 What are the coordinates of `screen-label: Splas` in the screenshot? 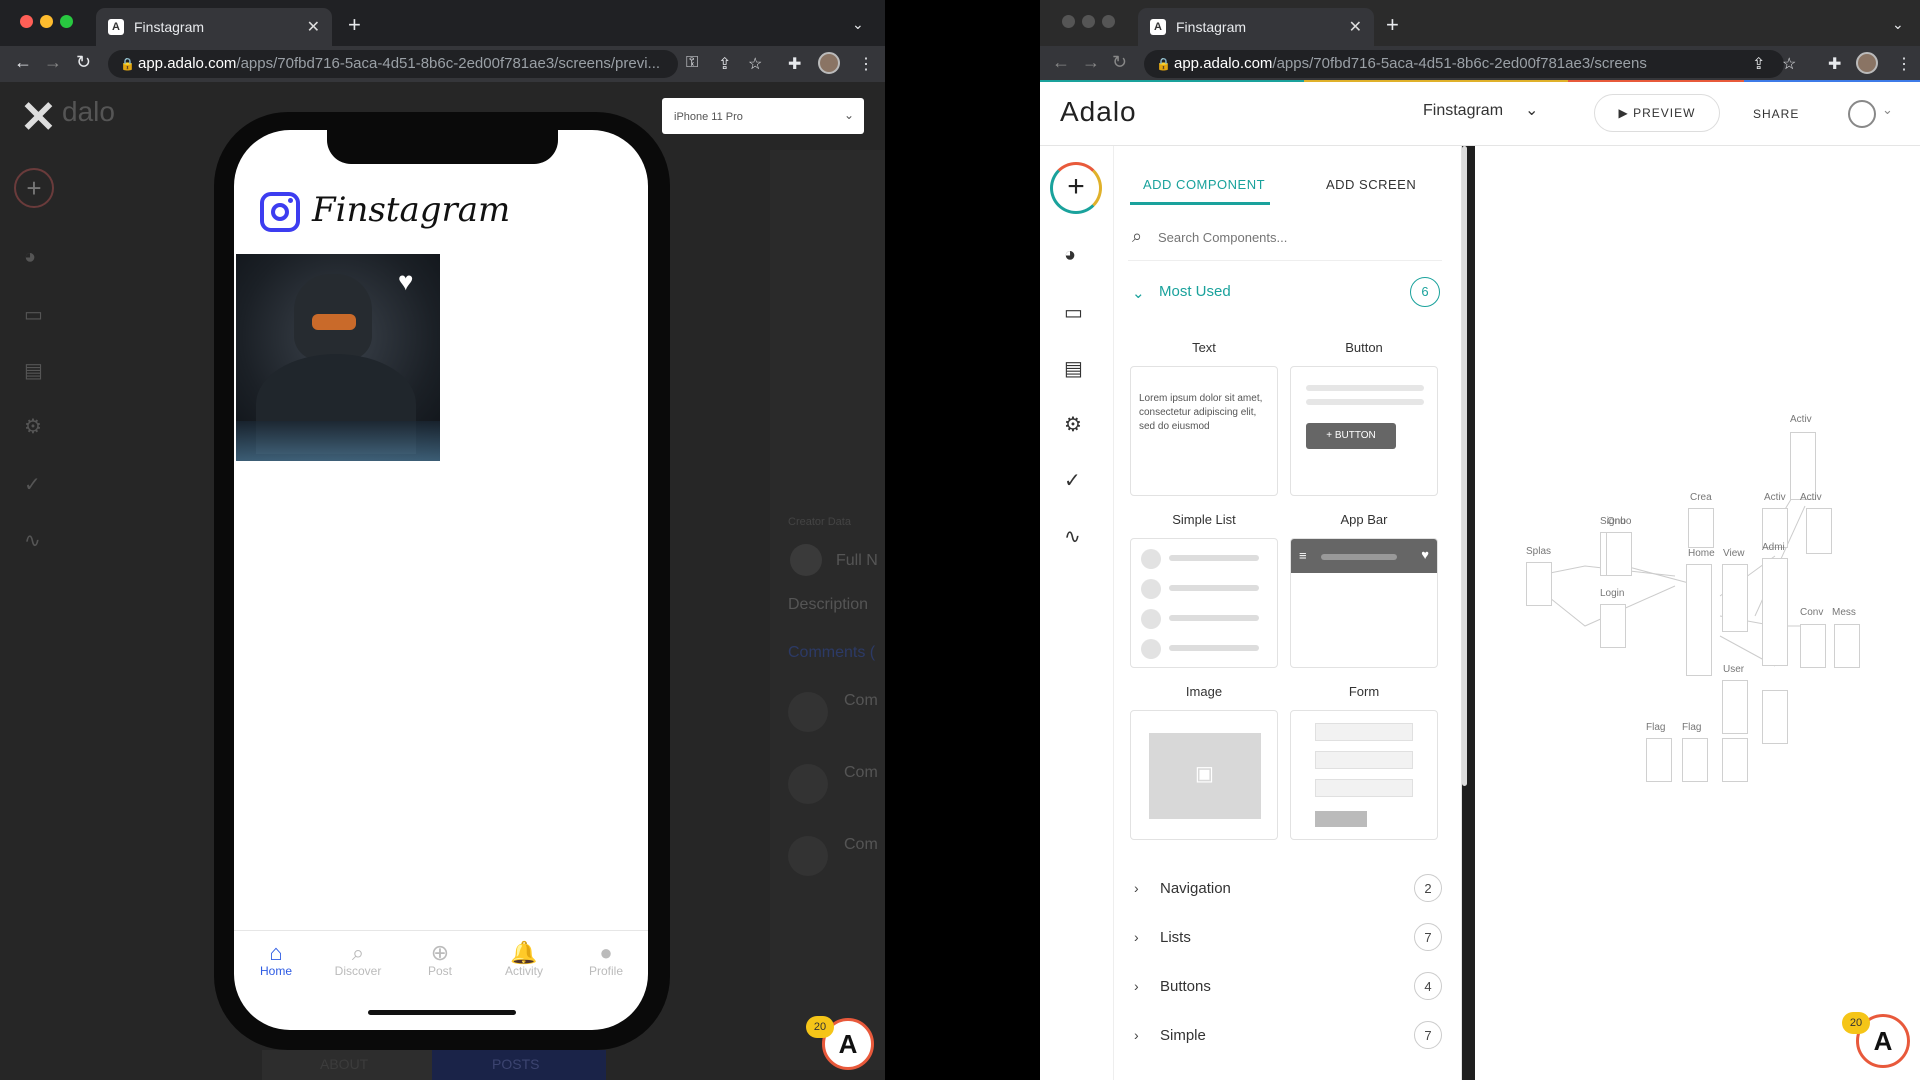 It's located at (1539, 551).